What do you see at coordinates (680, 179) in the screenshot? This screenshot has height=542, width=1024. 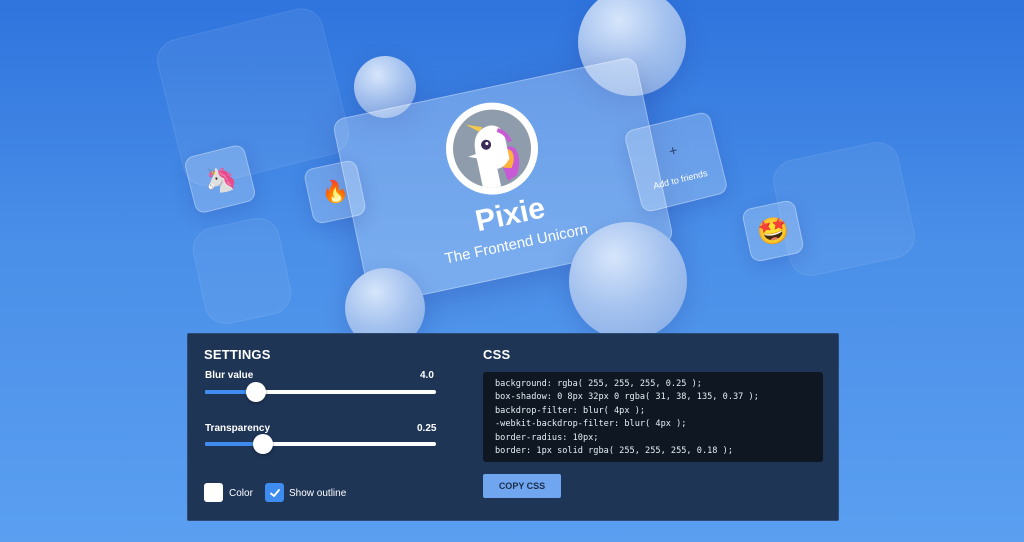 I see `add-to-friends-label: Add to friends` at bounding box center [680, 179].